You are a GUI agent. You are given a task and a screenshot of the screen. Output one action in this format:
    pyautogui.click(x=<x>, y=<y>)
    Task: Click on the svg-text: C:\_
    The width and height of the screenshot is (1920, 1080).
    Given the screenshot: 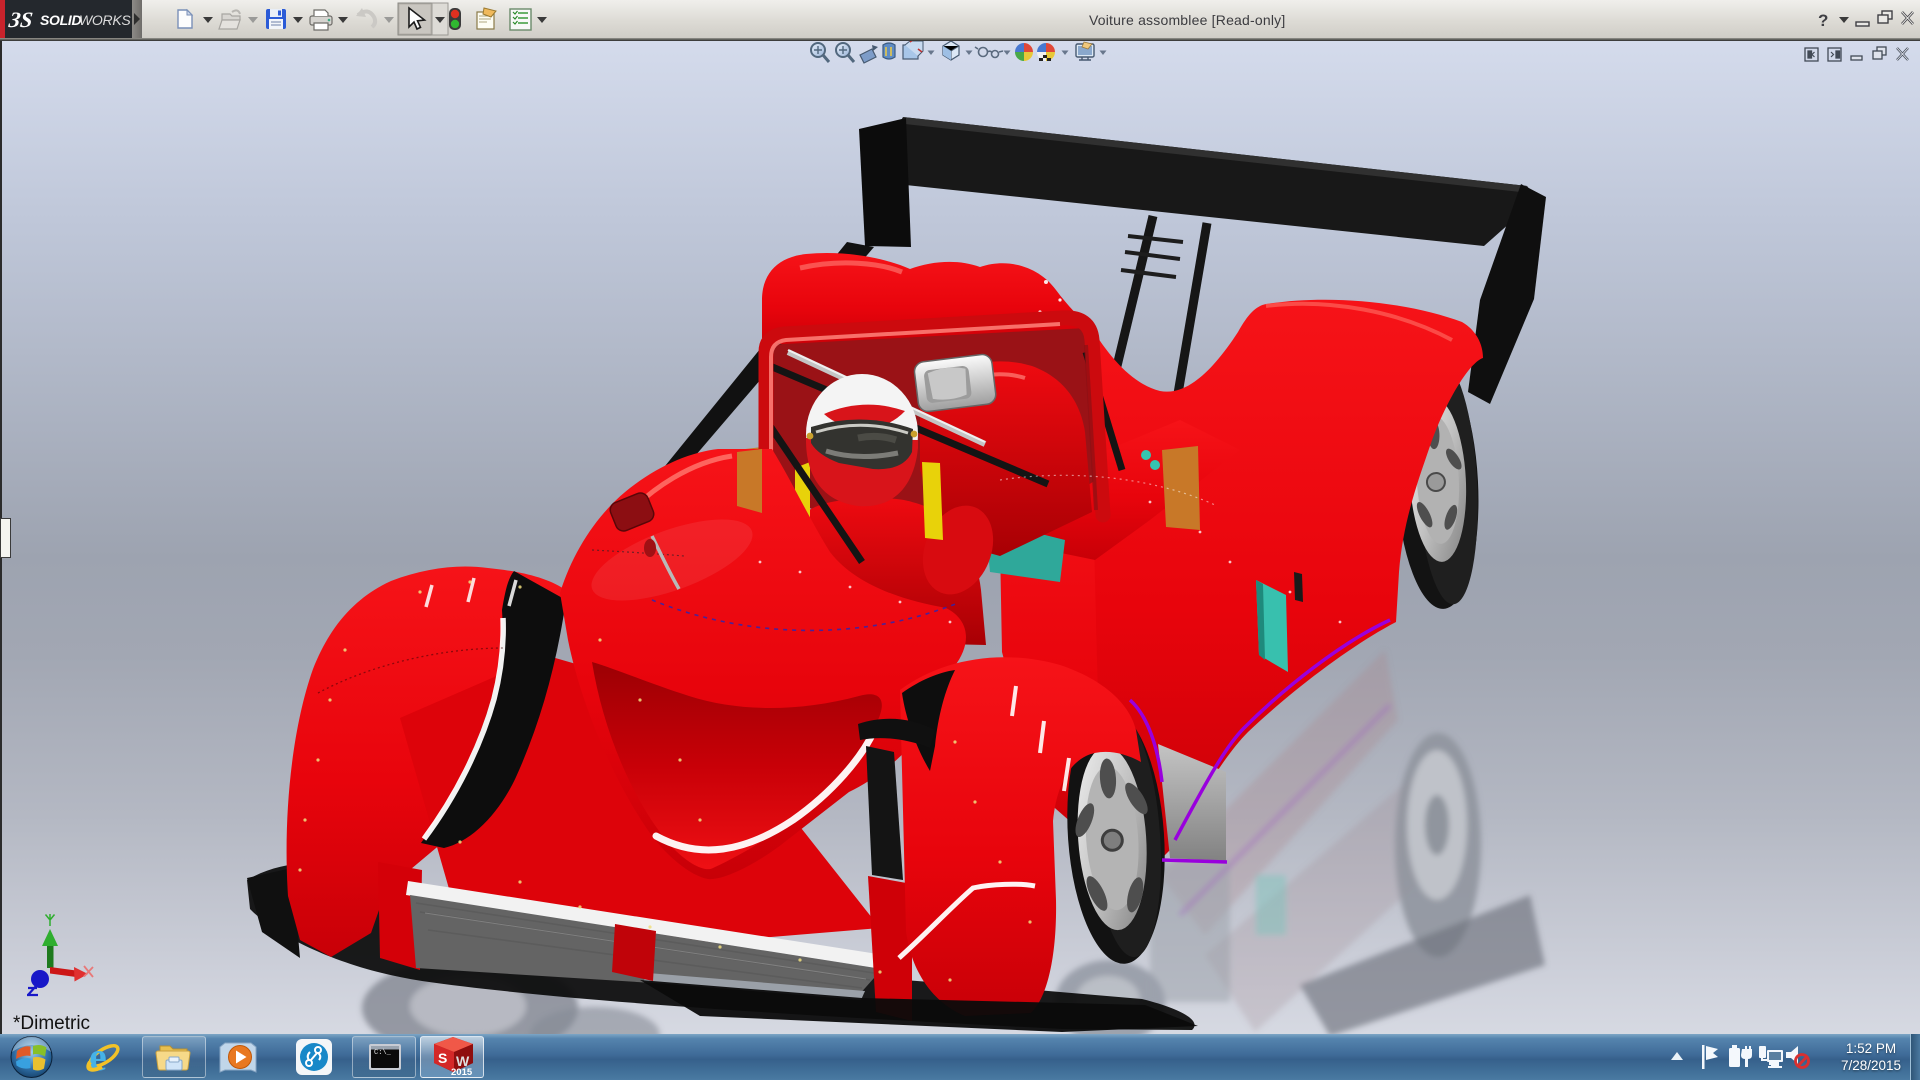 What is the action you would take?
    pyautogui.click(x=383, y=1053)
    